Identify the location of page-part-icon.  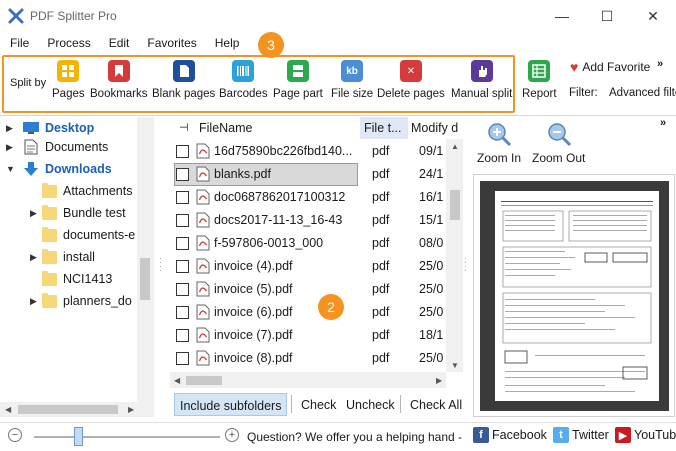
(297, 71).